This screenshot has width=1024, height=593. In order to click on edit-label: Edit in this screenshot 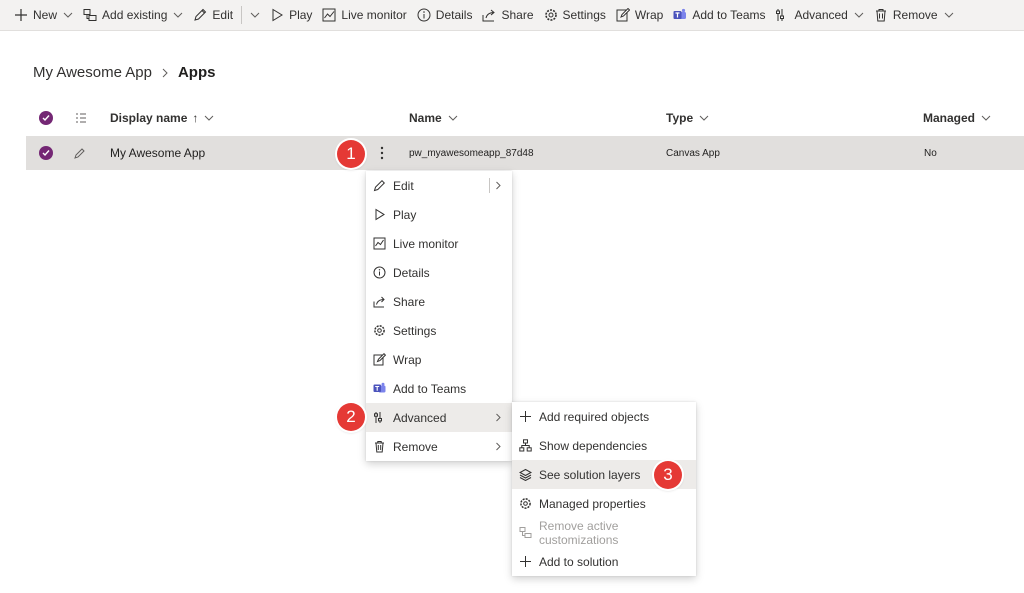, I will do `click(223, 15)`.